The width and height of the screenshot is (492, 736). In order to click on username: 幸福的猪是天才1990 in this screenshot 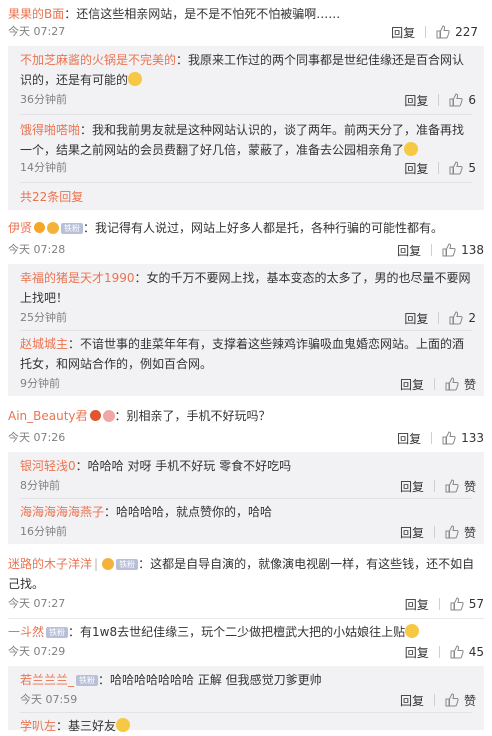, I will do `click(77, 278)`.